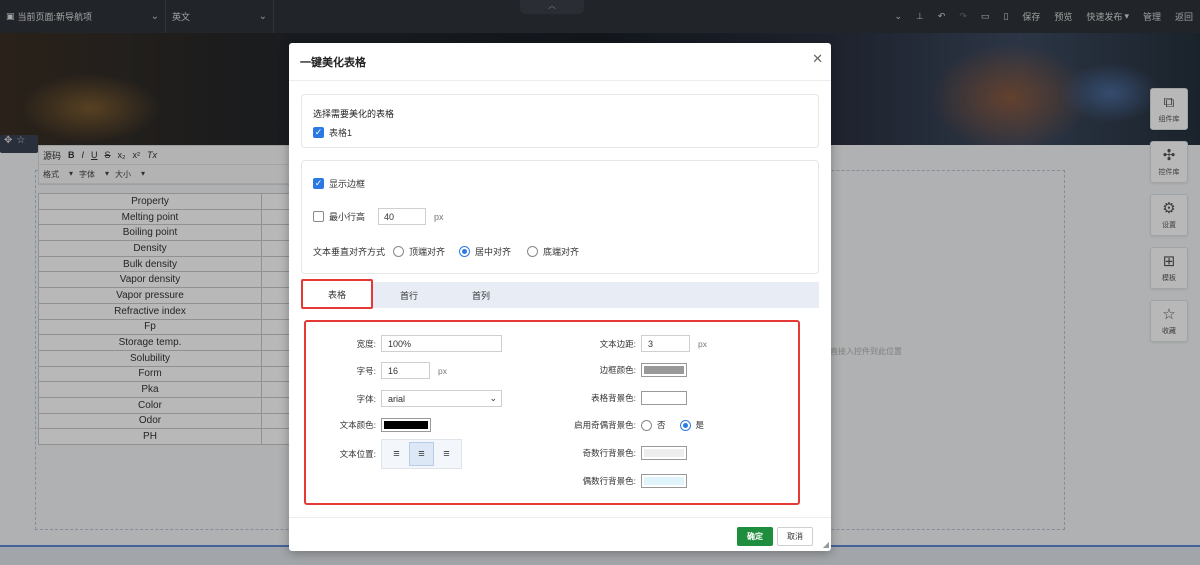 Image resolution: width=1200 pixels, height=565 pixels. I want to click on confirm-button: 确定, so click(755, 536).